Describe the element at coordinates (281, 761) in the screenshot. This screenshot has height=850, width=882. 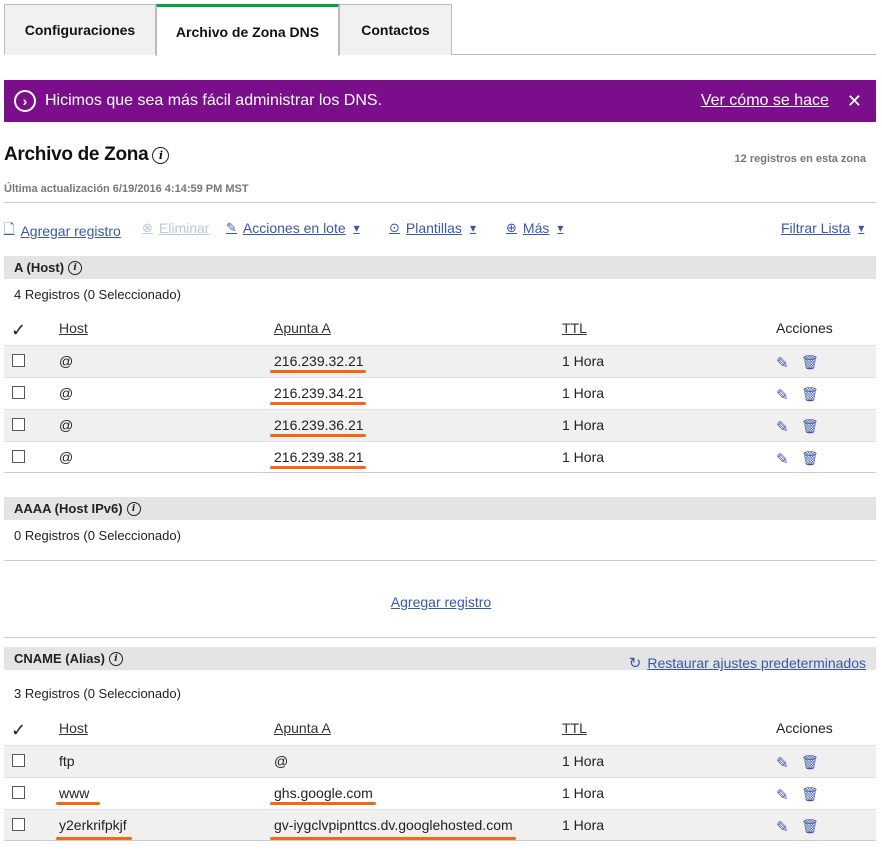
I see `points-to-cell: @` at that location.